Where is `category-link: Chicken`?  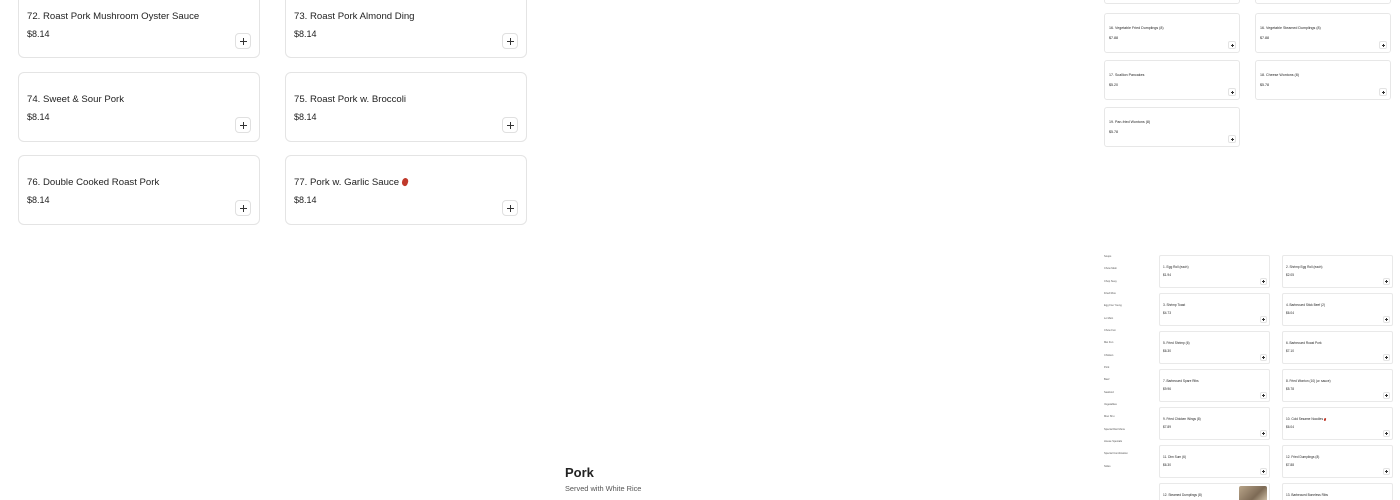 category-link: Chicken is located at coordinates (1108, 355).